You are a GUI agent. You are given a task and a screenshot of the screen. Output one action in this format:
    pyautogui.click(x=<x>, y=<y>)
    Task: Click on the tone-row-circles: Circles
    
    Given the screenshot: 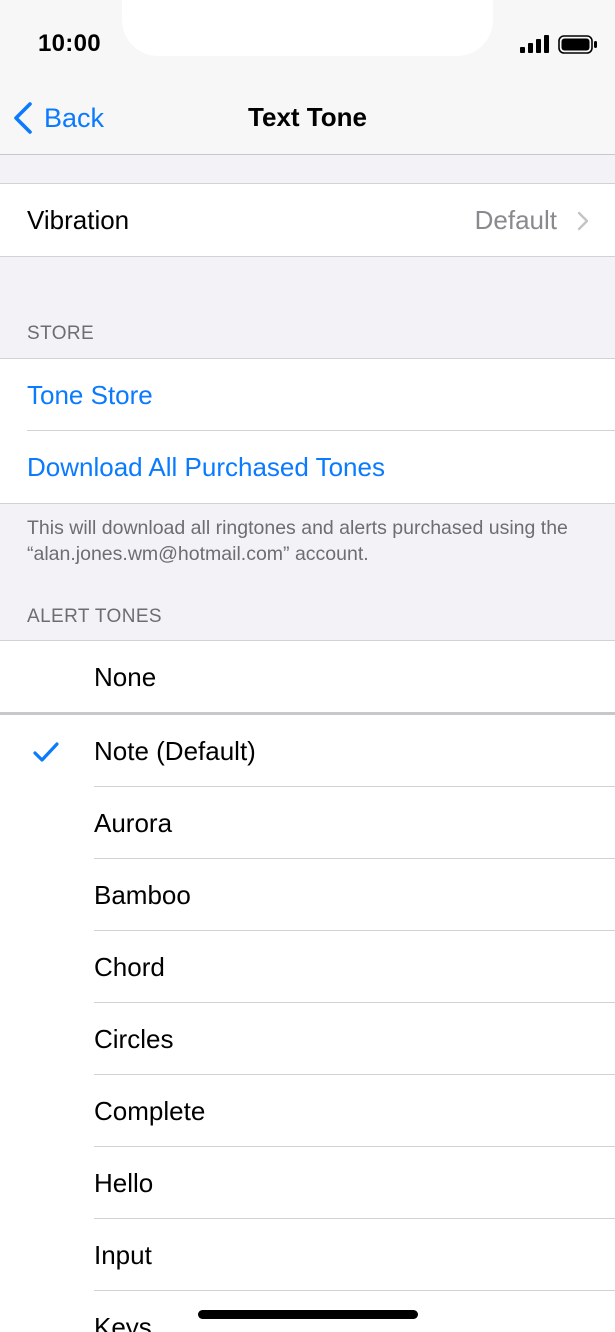 What is the action you would take?
    pyautogui.click(x=307, y=1039)
    